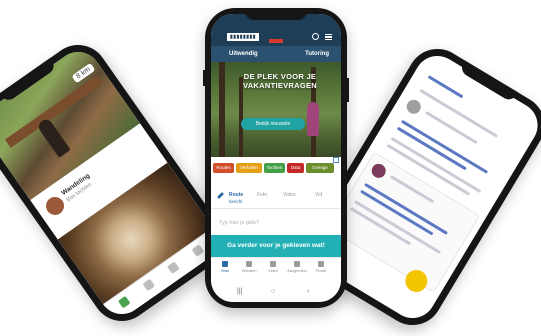  Describe the element at coordinates (276, 246) in the screenshot. I see `cta-button: Ga verder voor je gekleven wat!` at that location.